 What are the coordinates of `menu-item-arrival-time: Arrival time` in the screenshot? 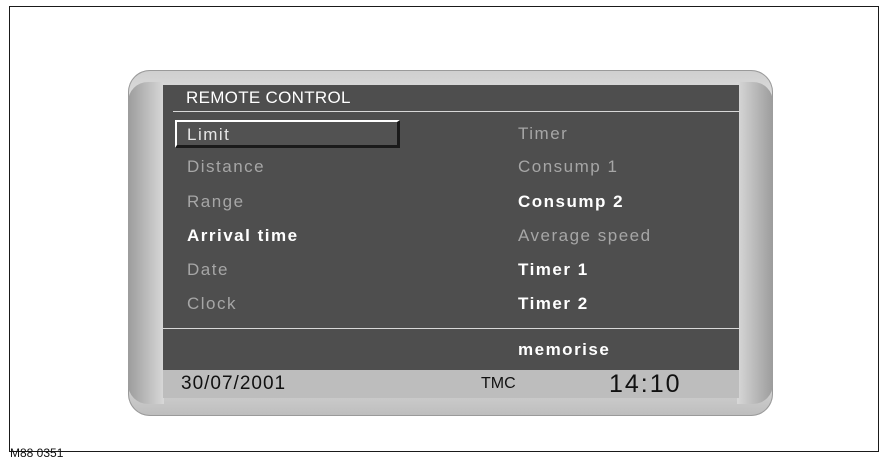 It's located at (243, 236).